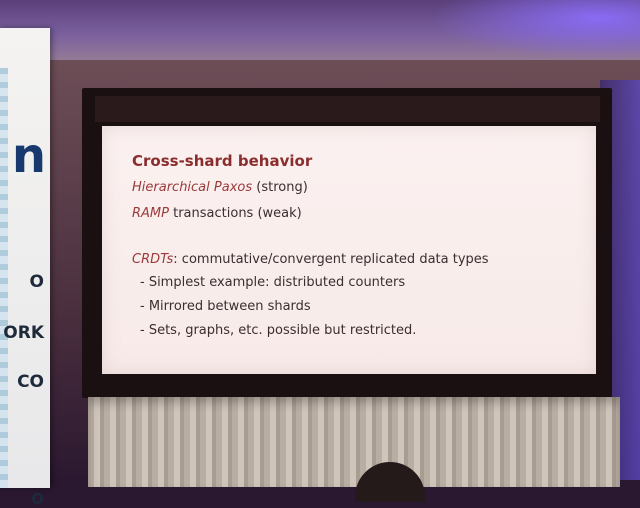 The height and width of the screenshot is (508, 640). Describe the element at coordinates (150, 213) in the screenshot. I see `emphasis-text: RAMP` at that location.